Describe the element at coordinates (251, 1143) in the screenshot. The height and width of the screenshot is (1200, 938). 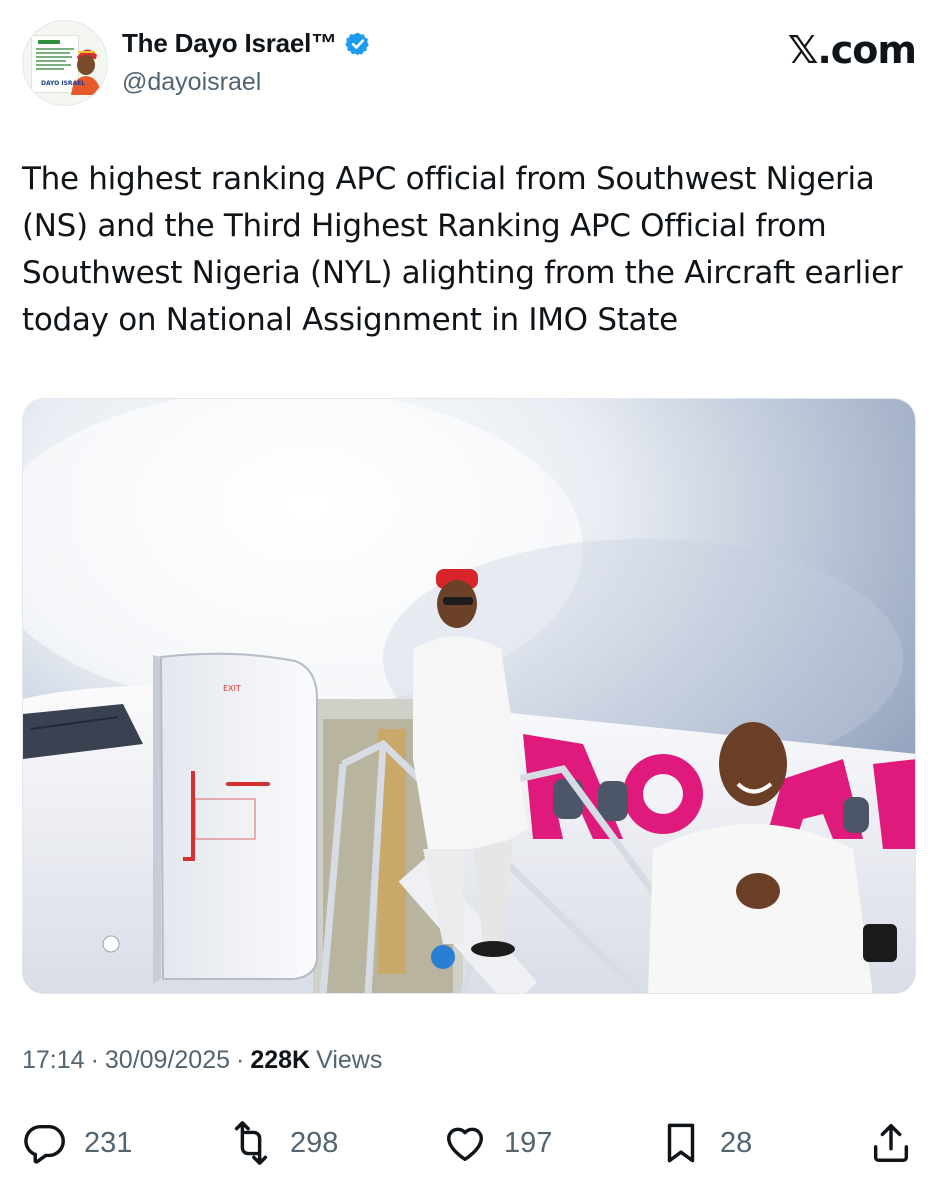
I see `repost-icon` at that location.